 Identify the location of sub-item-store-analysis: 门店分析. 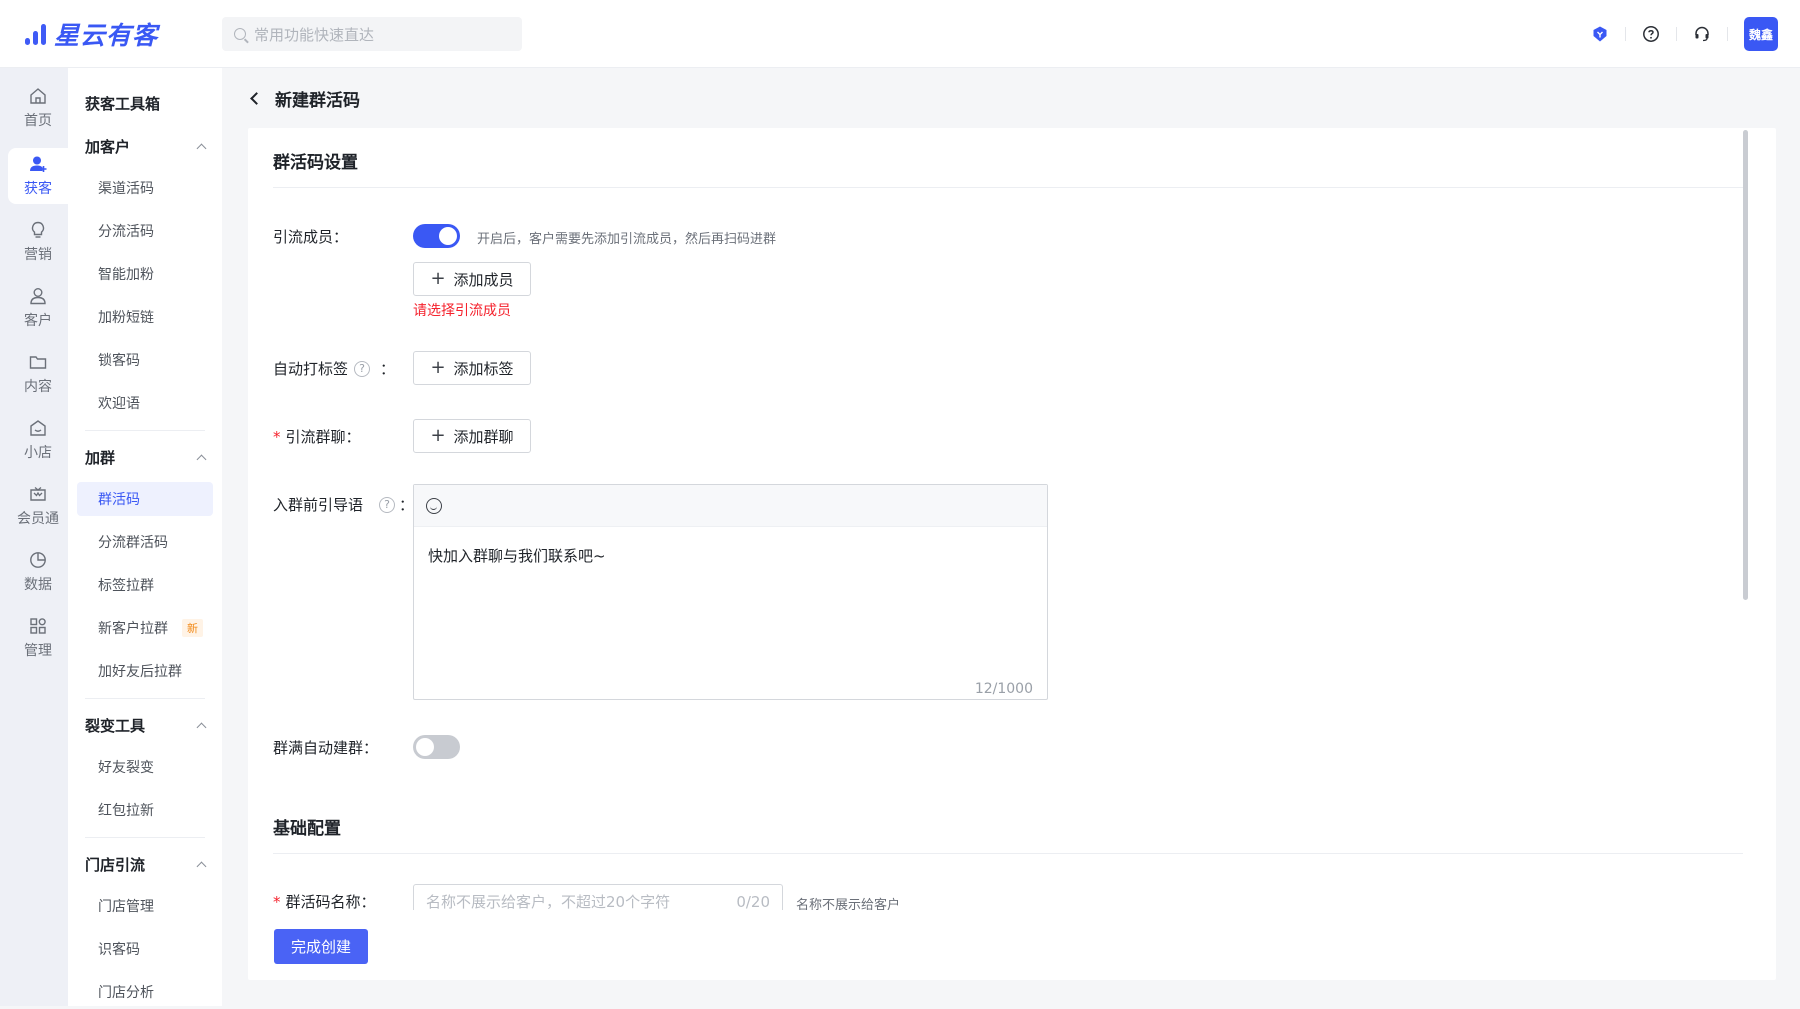
(145, 992).